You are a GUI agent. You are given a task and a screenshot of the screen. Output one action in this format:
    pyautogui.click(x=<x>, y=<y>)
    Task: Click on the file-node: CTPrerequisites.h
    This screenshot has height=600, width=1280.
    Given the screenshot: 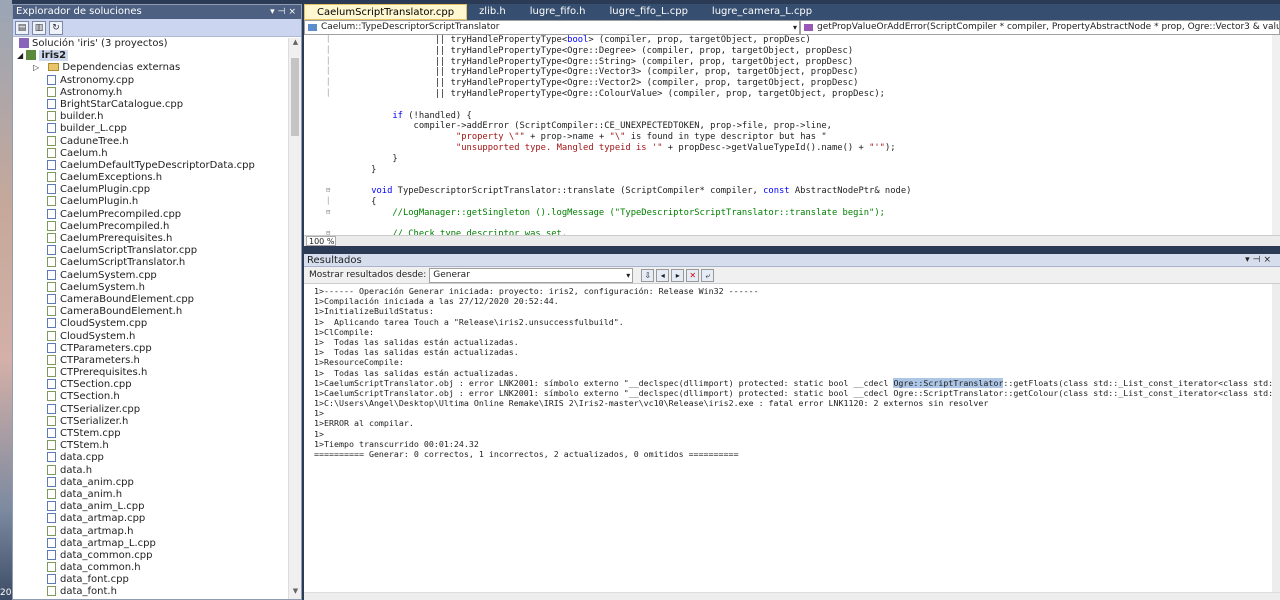 What is the action you would take?
    pyautogui.click(x=151, y=373)
    